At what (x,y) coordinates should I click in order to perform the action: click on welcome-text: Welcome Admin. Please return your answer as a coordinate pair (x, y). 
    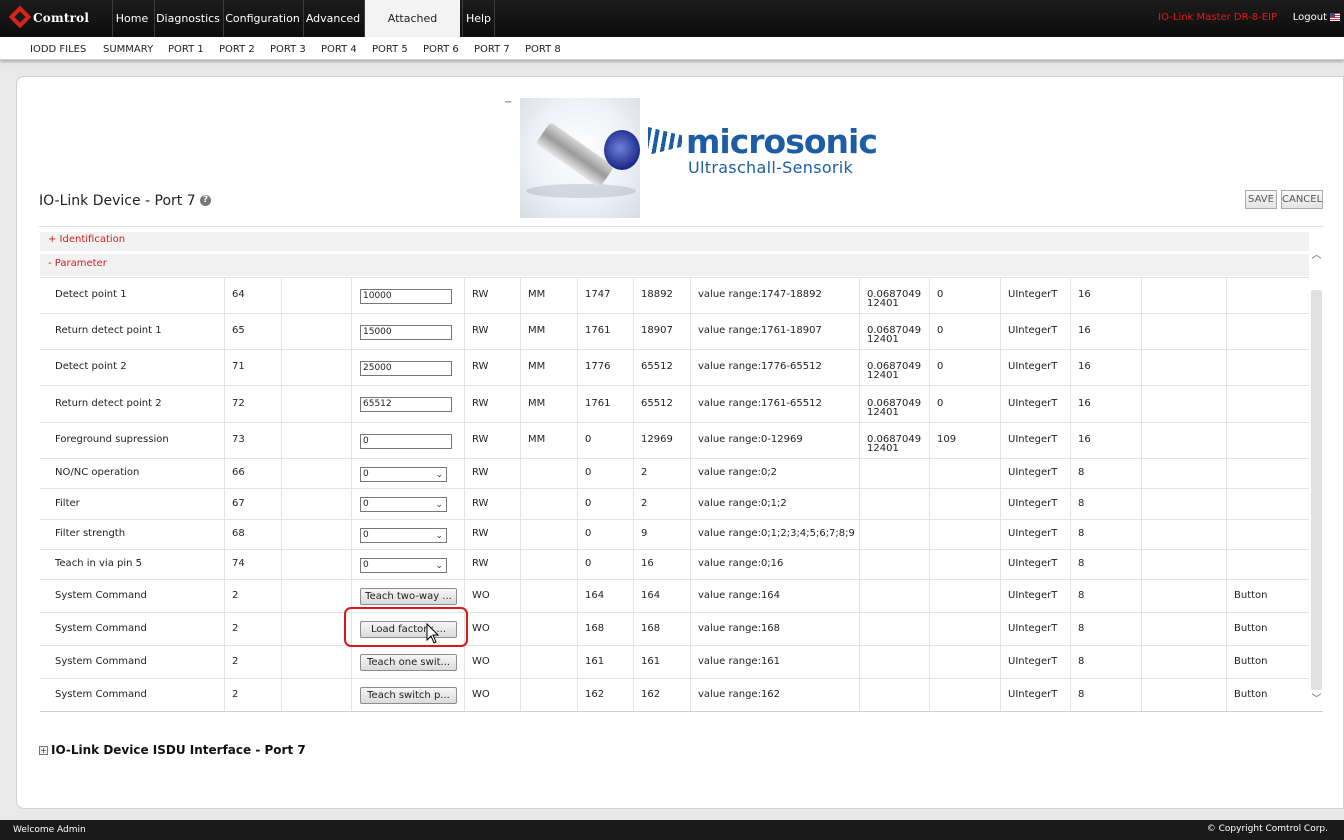
    Looking at the image, I should click on (49, 830).